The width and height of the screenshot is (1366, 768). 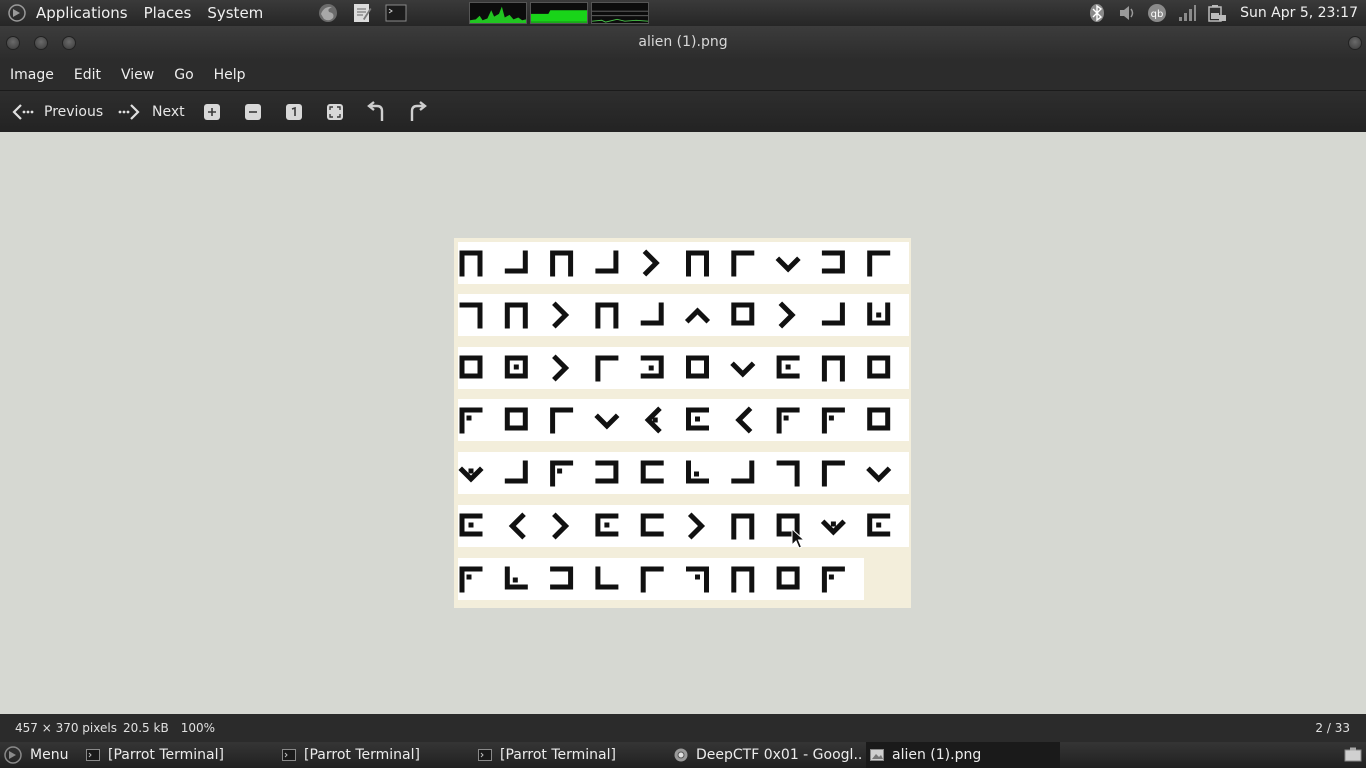 I want to click on zoom-in-button, so click(x=212, y=112).